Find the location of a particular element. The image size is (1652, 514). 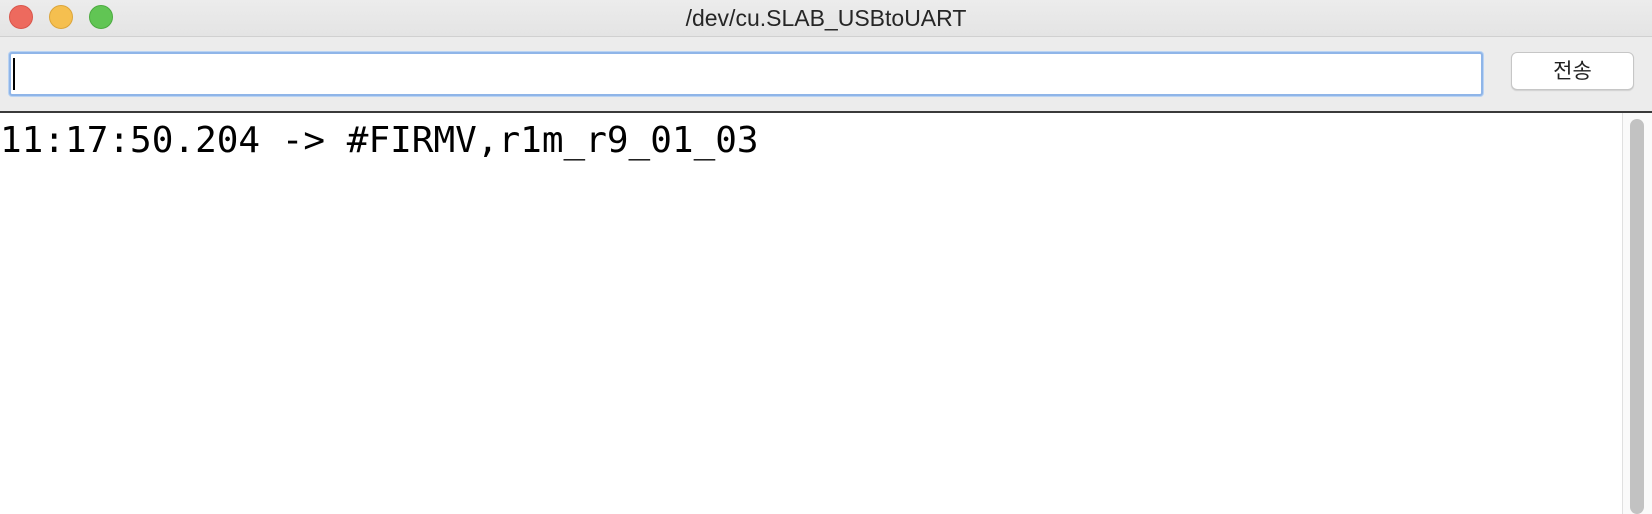

send-toolbar: 전송 is located at coordinates (826, 75).